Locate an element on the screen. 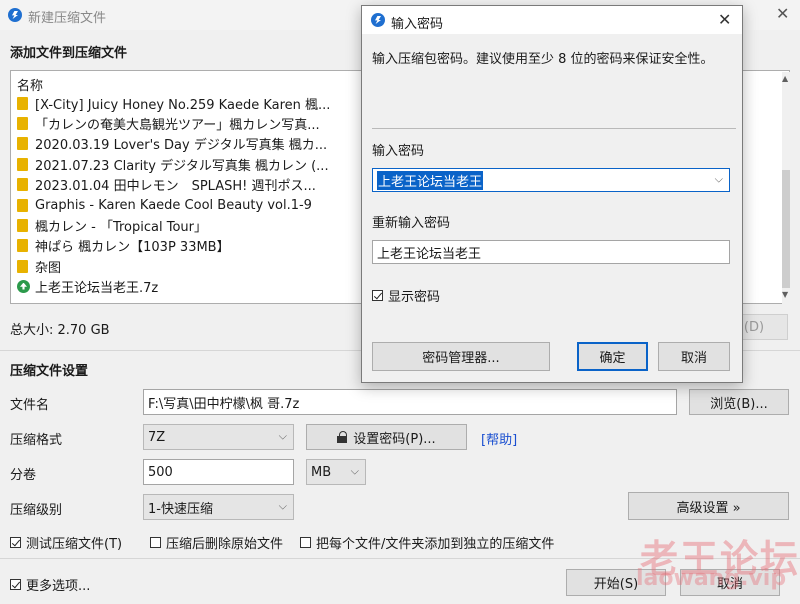 The width and height of the screenshot is (800, 604). level-label: 压缩级别 is located at coordinates (36, 510).